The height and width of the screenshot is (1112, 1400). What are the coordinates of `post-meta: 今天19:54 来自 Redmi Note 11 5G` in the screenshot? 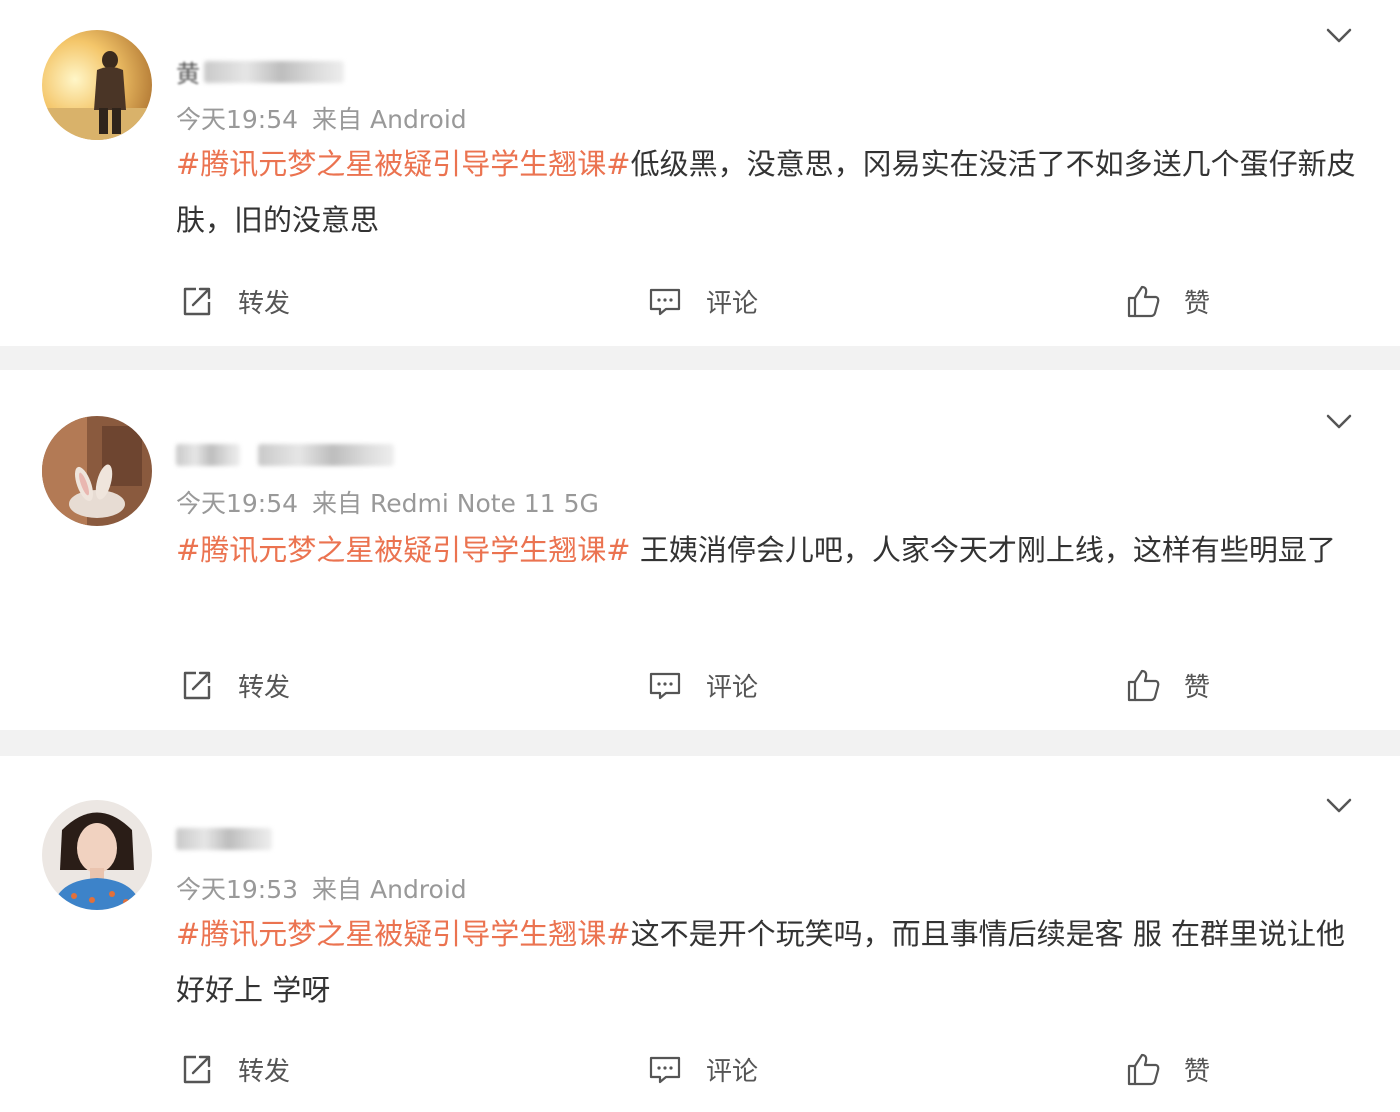 It's located at (387, 502).